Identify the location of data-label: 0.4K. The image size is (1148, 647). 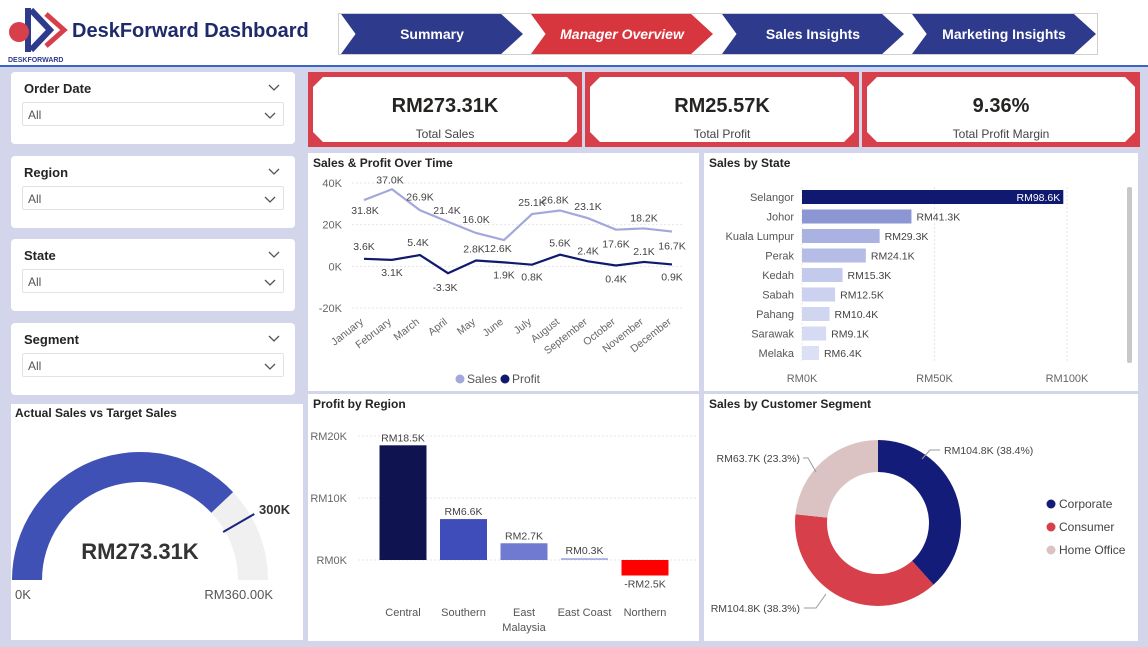
(616, 280).